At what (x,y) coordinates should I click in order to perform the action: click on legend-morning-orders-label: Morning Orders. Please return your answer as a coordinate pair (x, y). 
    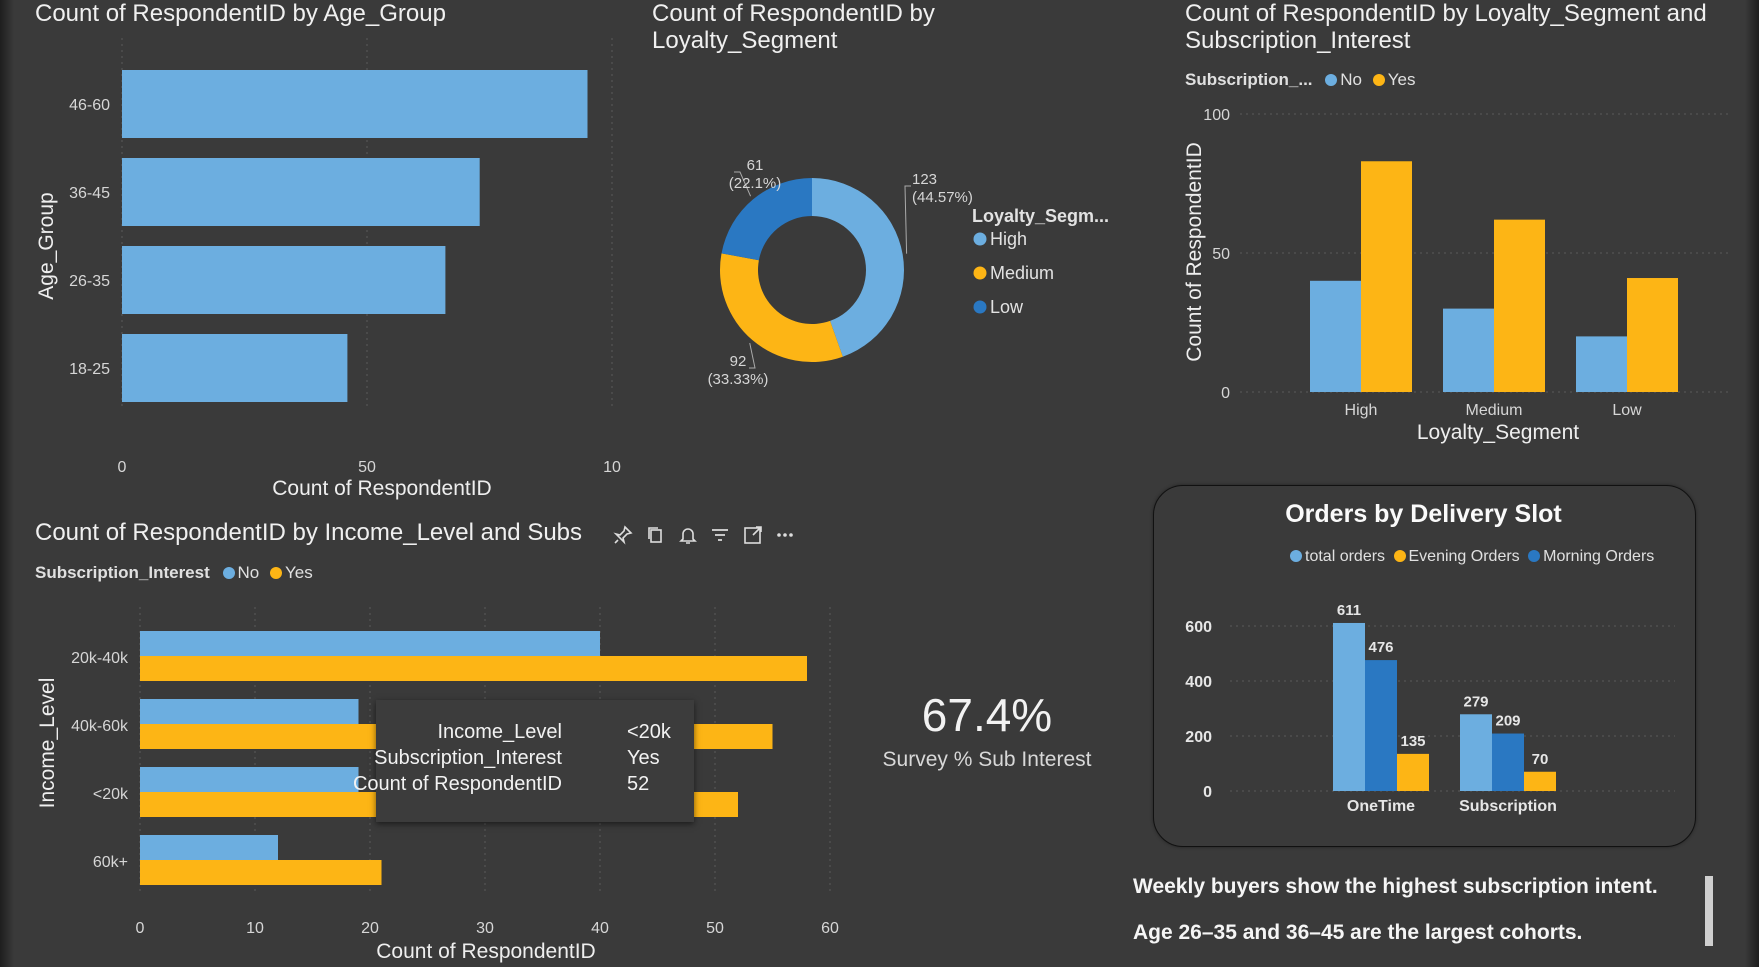
    Looking at the image, I should click on (1598, 556).